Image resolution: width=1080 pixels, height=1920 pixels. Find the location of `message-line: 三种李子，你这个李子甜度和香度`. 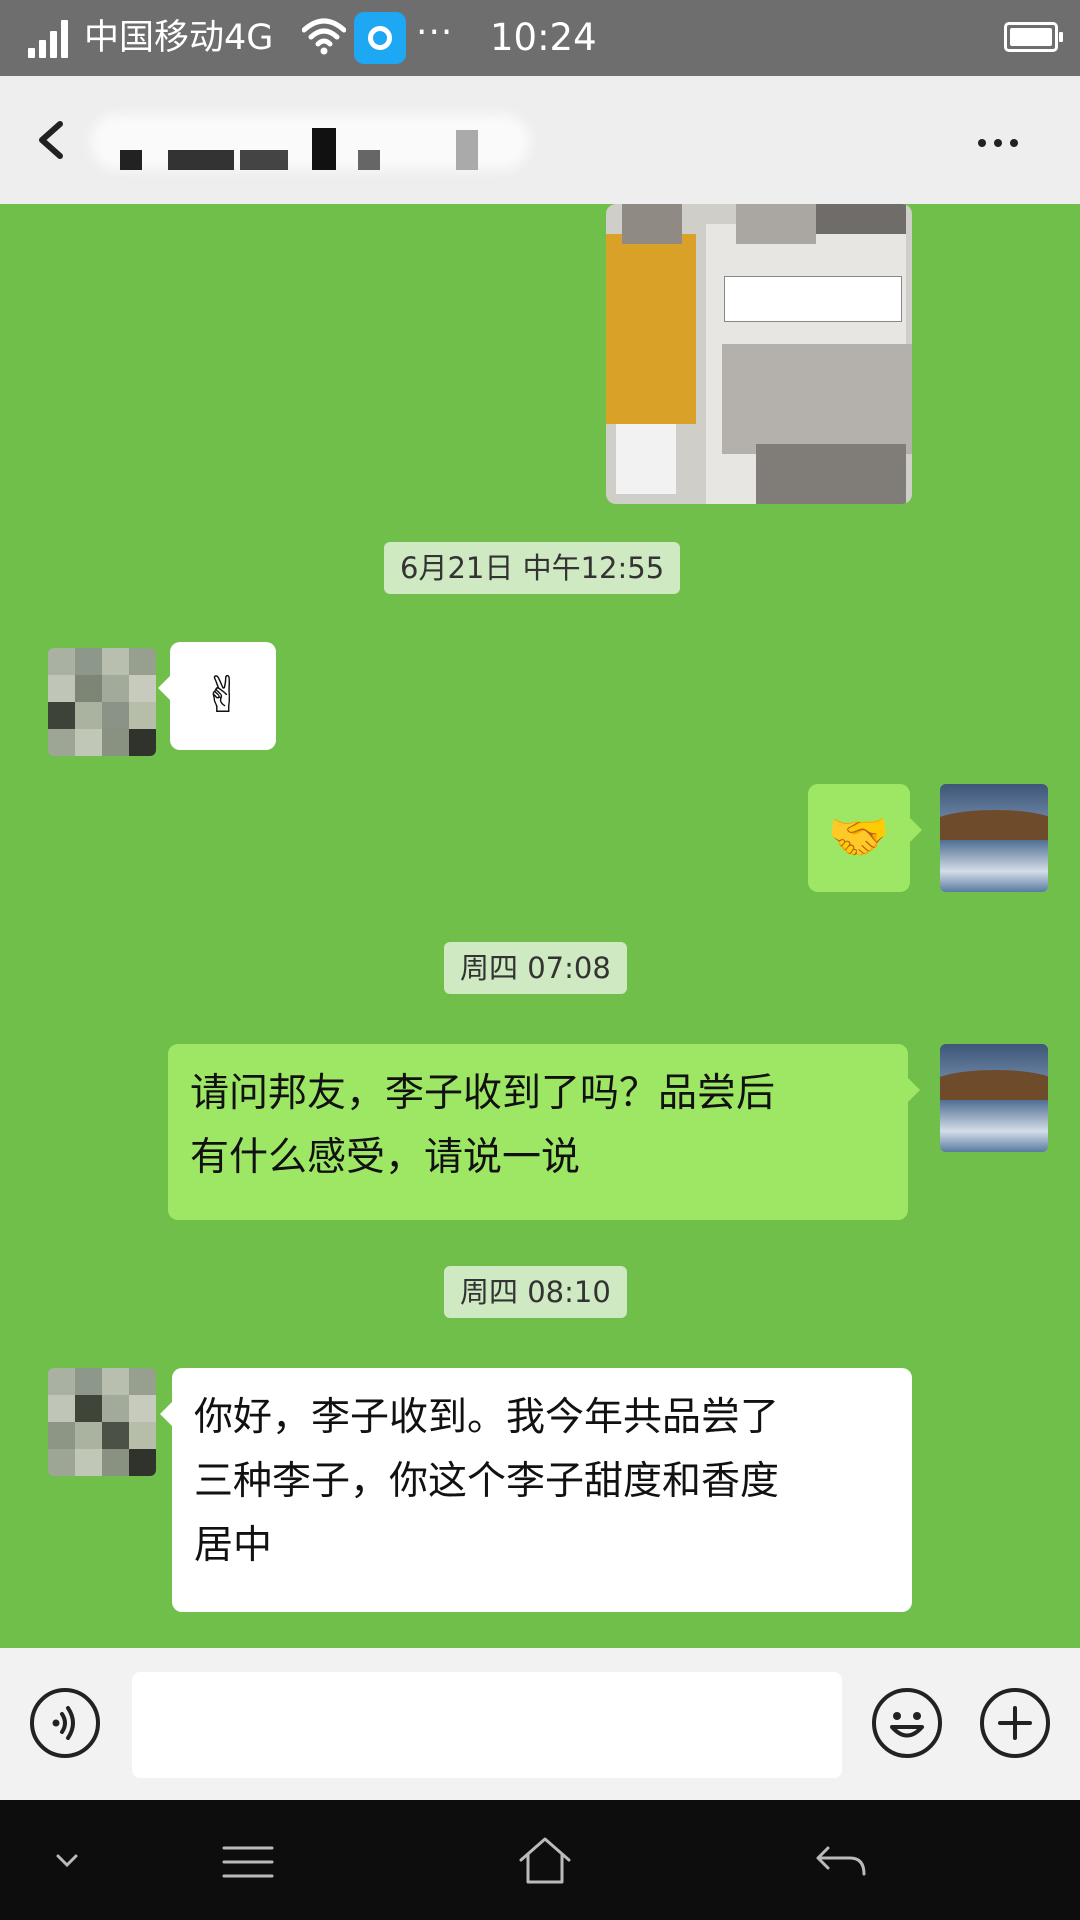

message-line: 三种李子，你这个李子甜度和香度 is located at coordinates (487, 1481).